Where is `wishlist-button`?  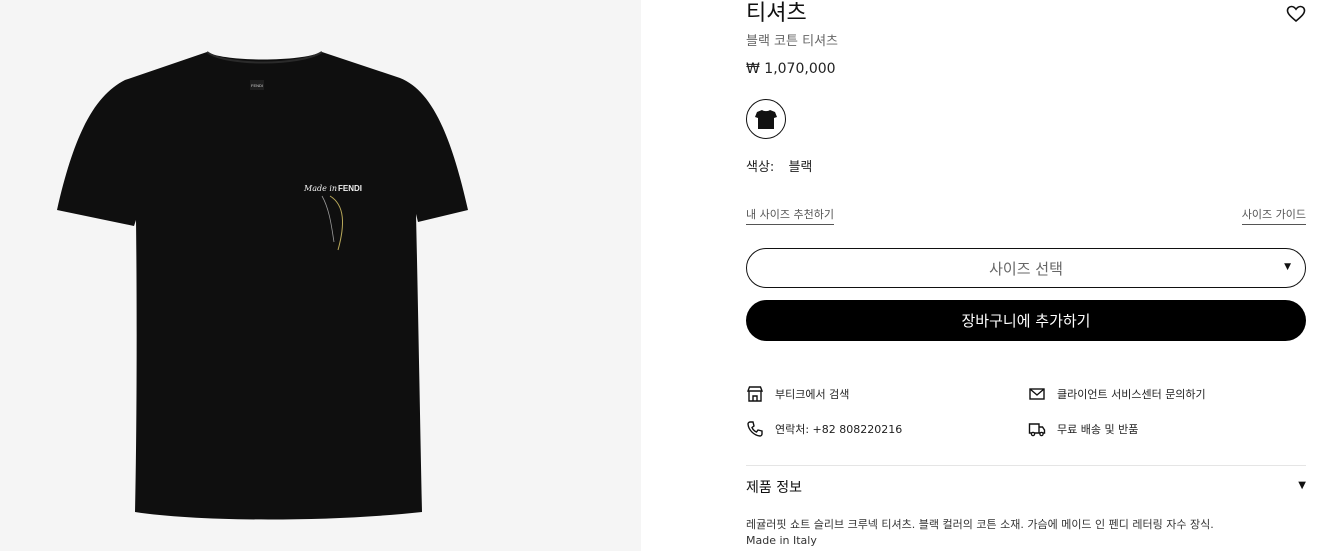
wishlist-button is located at coordinates (1296, 14).